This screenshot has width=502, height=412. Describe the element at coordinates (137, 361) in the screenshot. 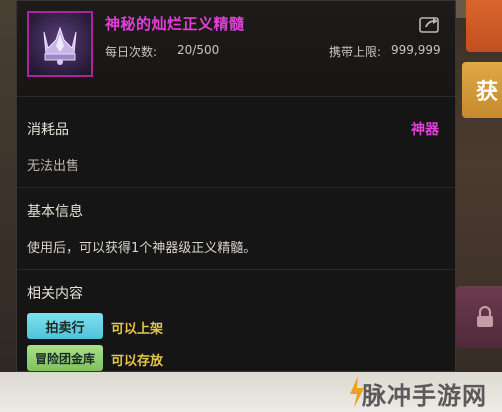

I see `guild-vault-desc: 可以存放` at that location.